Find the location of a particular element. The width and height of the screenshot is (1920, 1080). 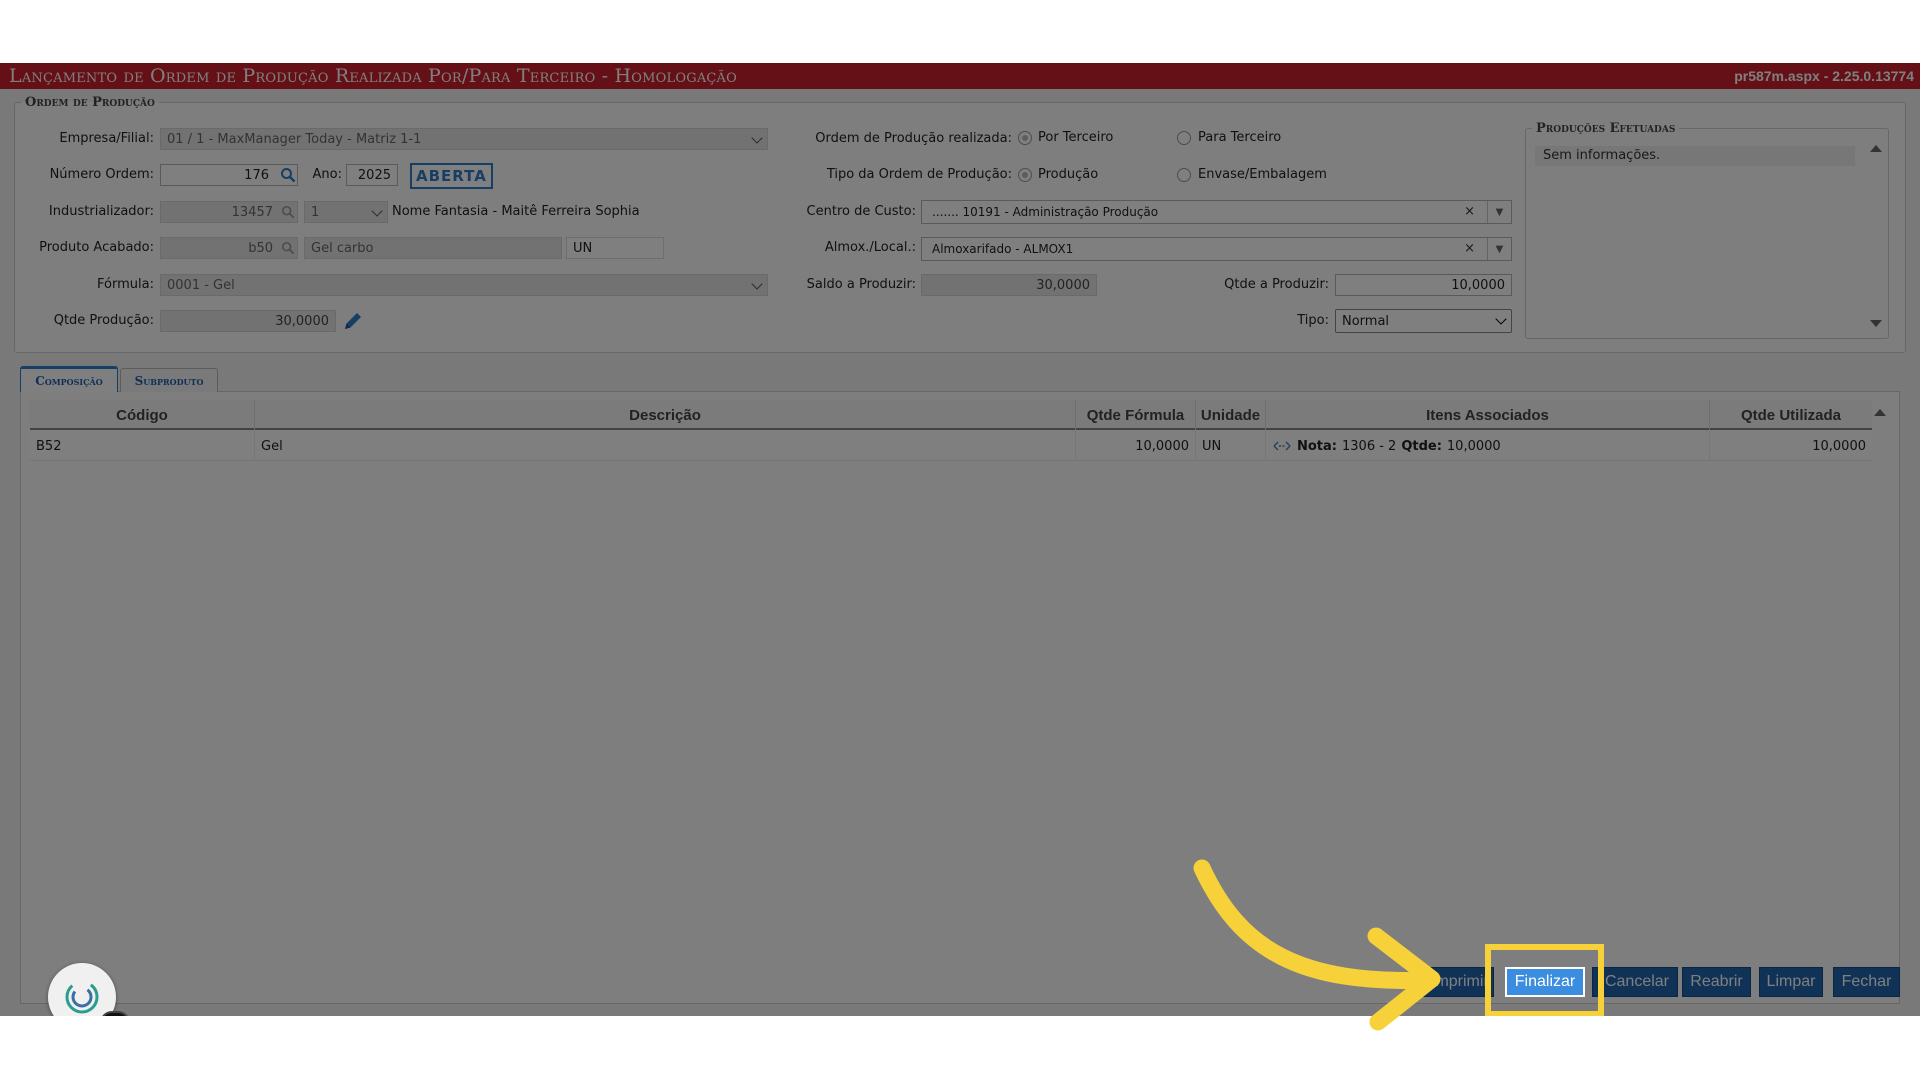

limpar-button: Limpar is located at coordinates (1791, 982).